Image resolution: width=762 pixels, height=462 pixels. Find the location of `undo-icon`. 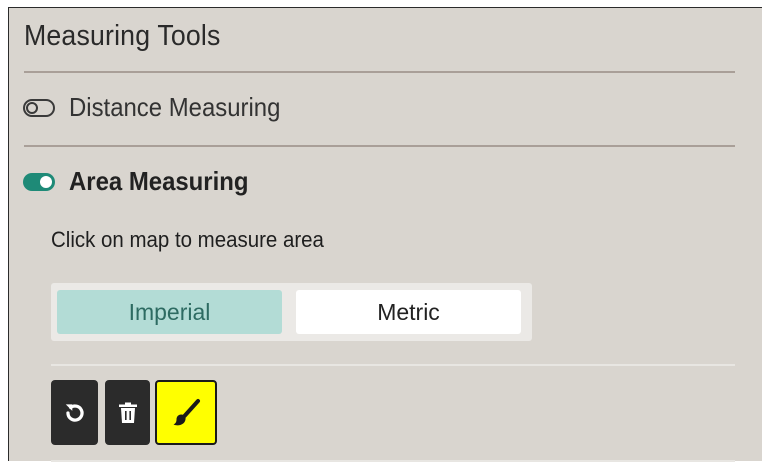

undo-icon is located at coordinates (74, 412).